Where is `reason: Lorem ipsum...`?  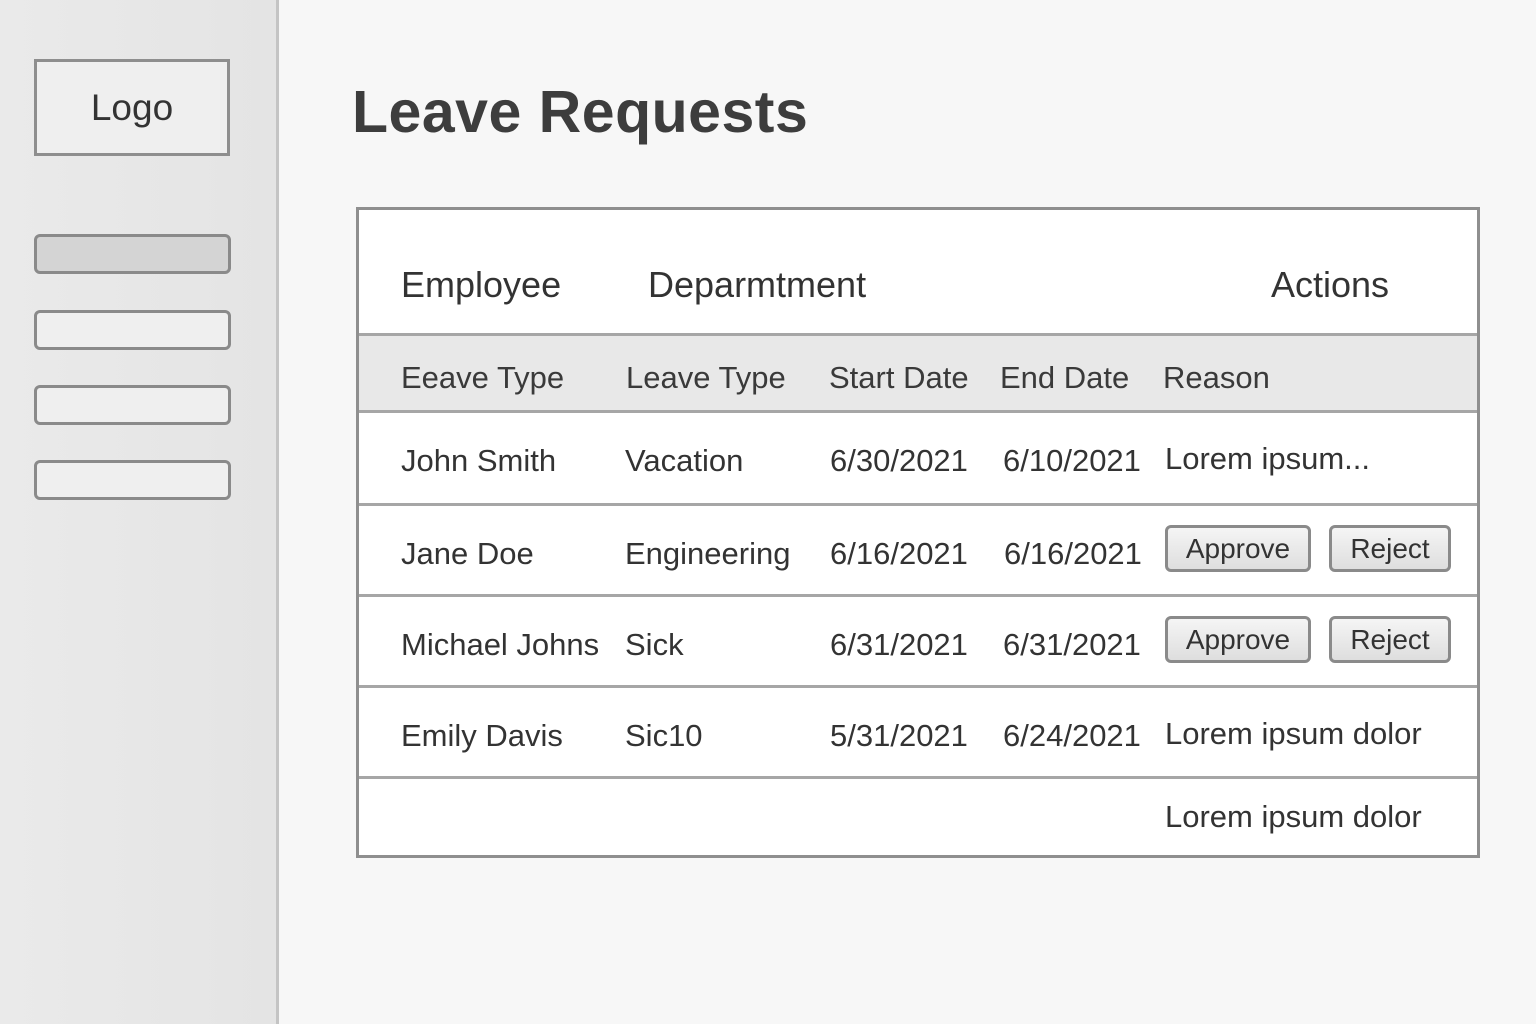 reason: Lorem ipsum... is located at coordinates (1268, 458).